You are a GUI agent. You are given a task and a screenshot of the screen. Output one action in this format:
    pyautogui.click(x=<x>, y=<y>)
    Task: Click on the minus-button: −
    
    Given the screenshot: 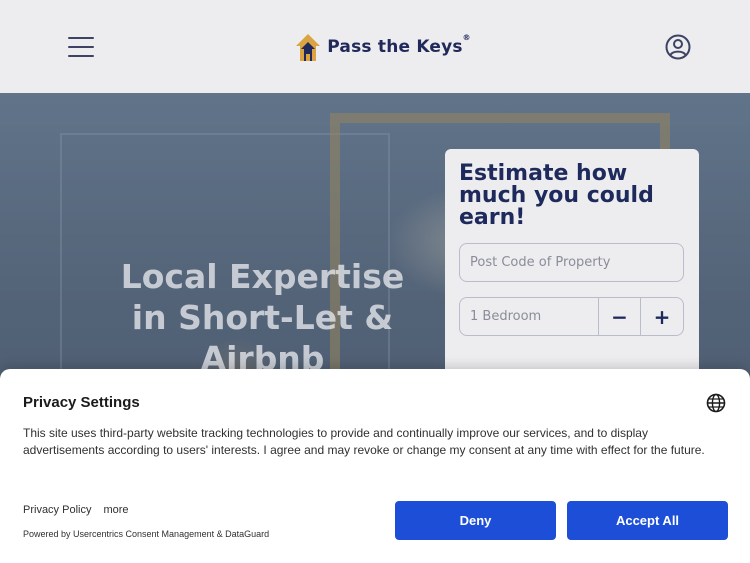 What is the action you would take?
    pyautogui.click(x=620, y=316)
    